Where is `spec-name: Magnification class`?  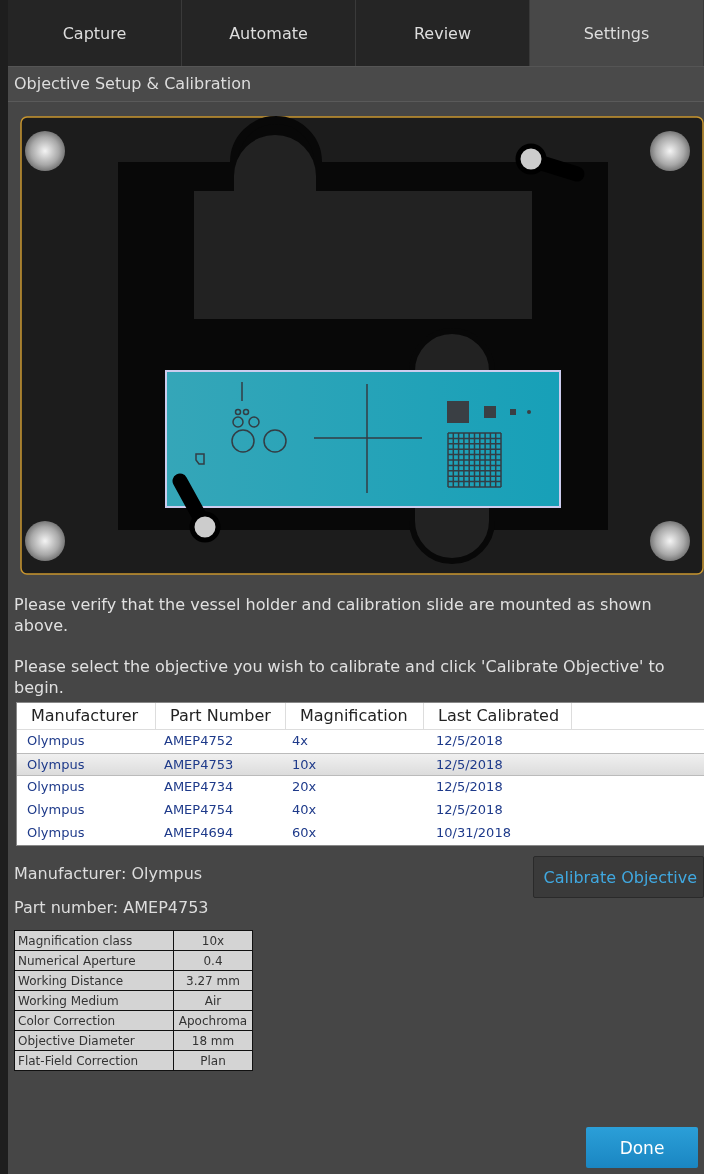 spec-name: Magnification class is located at coordinates (94, 940).